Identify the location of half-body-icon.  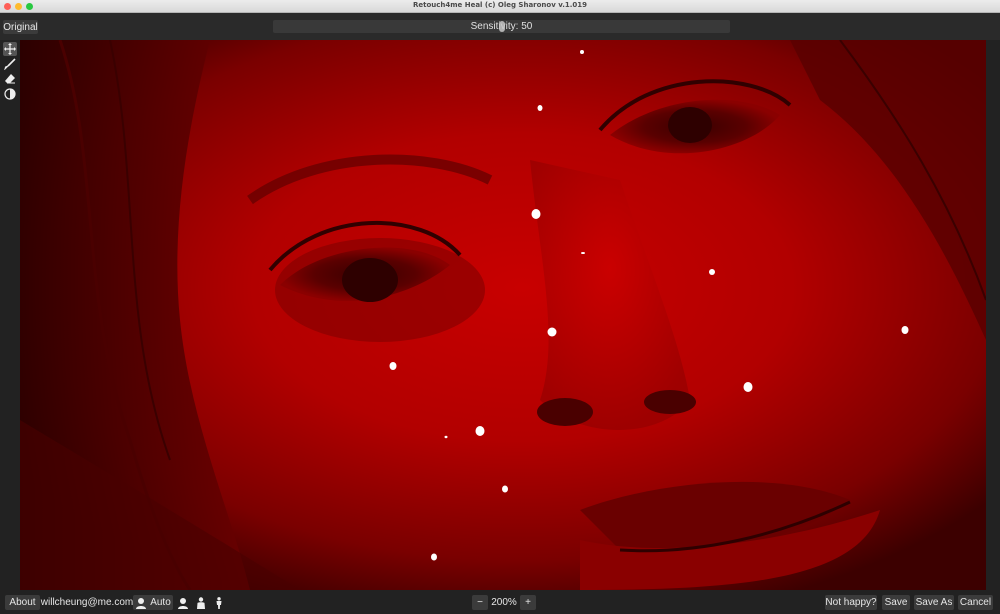
(200, 602).